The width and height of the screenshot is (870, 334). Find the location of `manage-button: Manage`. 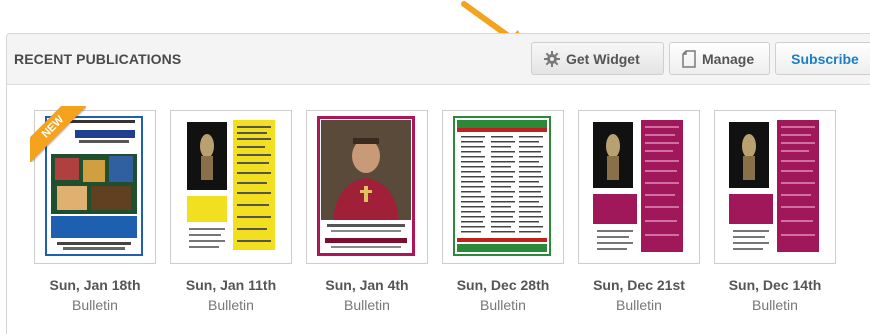

manage-button: Manage is located at coordinates (719, 58).